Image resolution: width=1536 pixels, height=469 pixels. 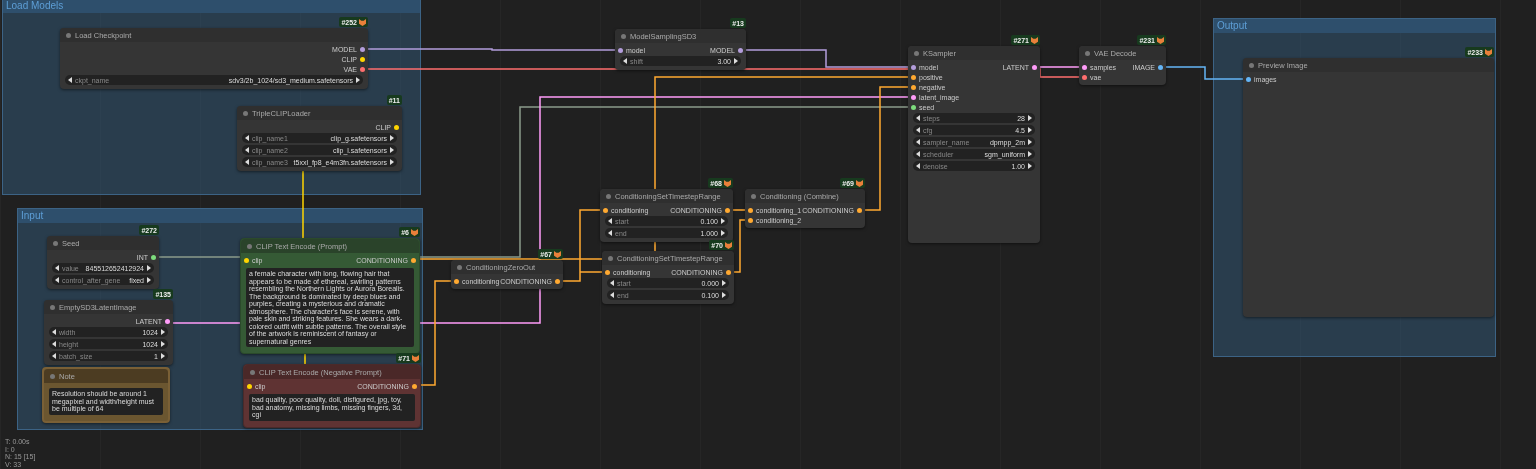 I want to click on group-title: Input, so click(x=32, y=216).